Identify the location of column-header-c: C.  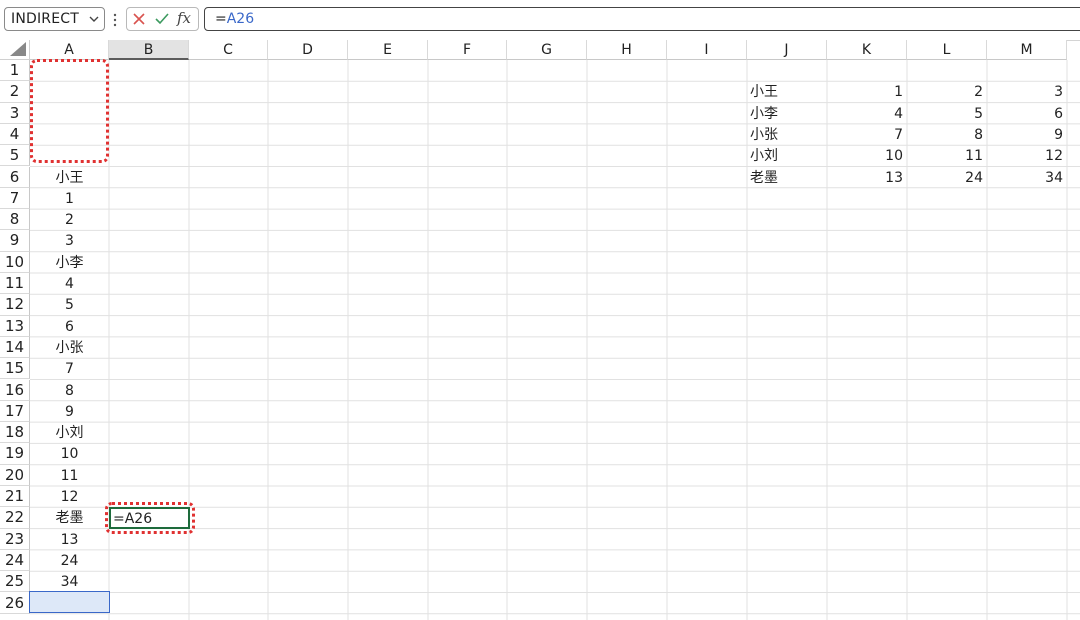
(228, 50).